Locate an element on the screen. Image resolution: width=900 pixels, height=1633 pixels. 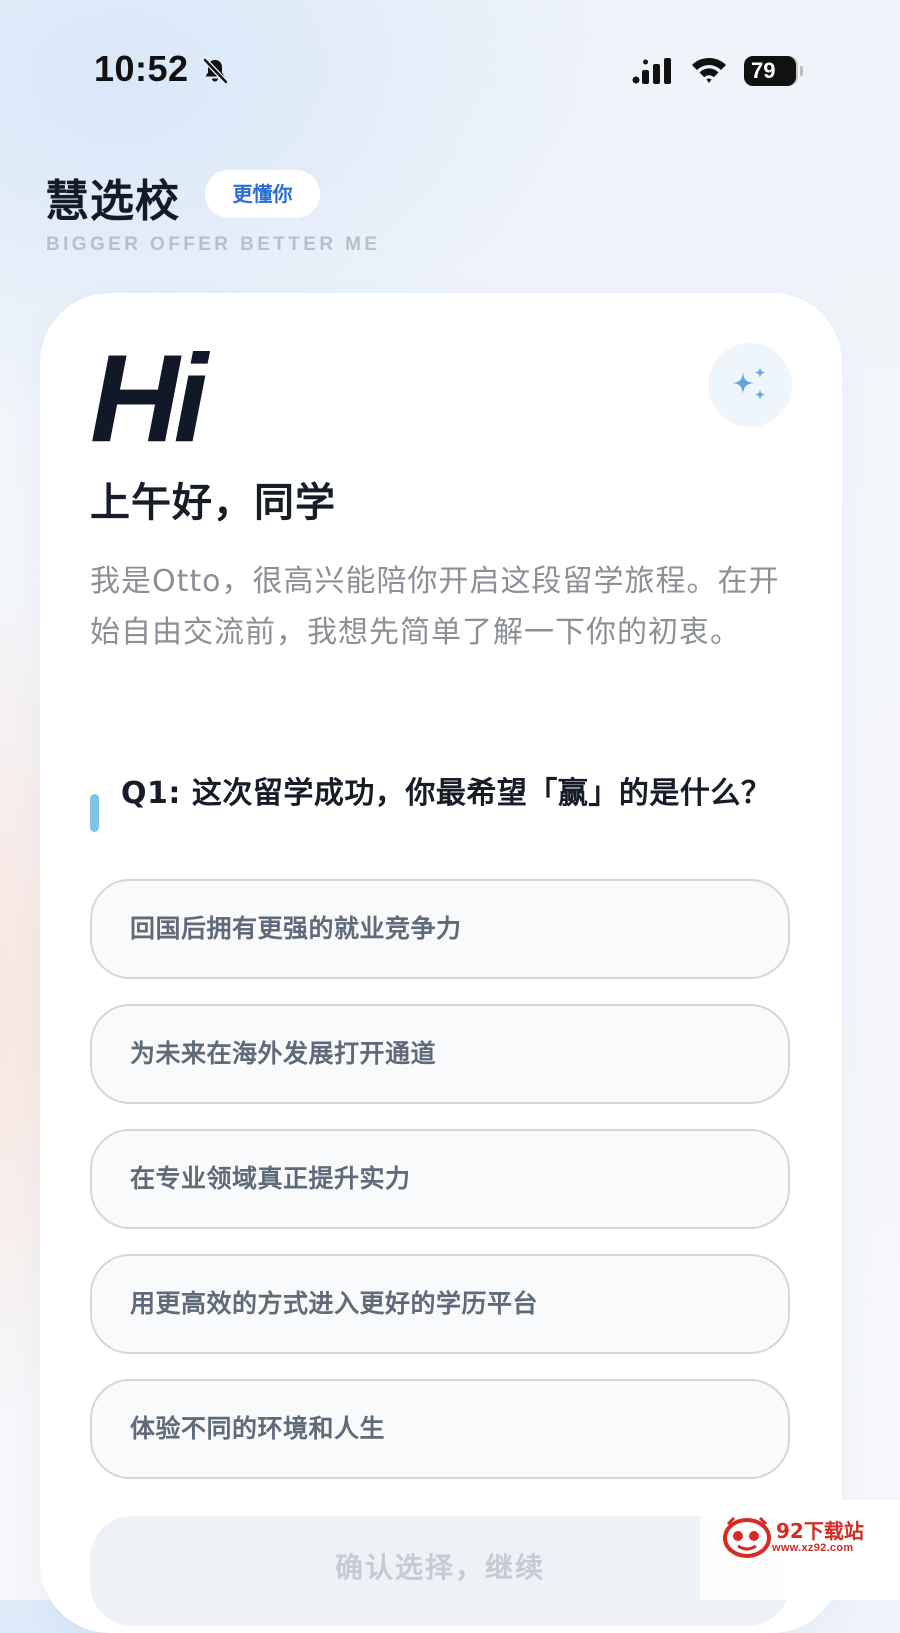
cellular-signal-icon is located at coordinates (651, 71).